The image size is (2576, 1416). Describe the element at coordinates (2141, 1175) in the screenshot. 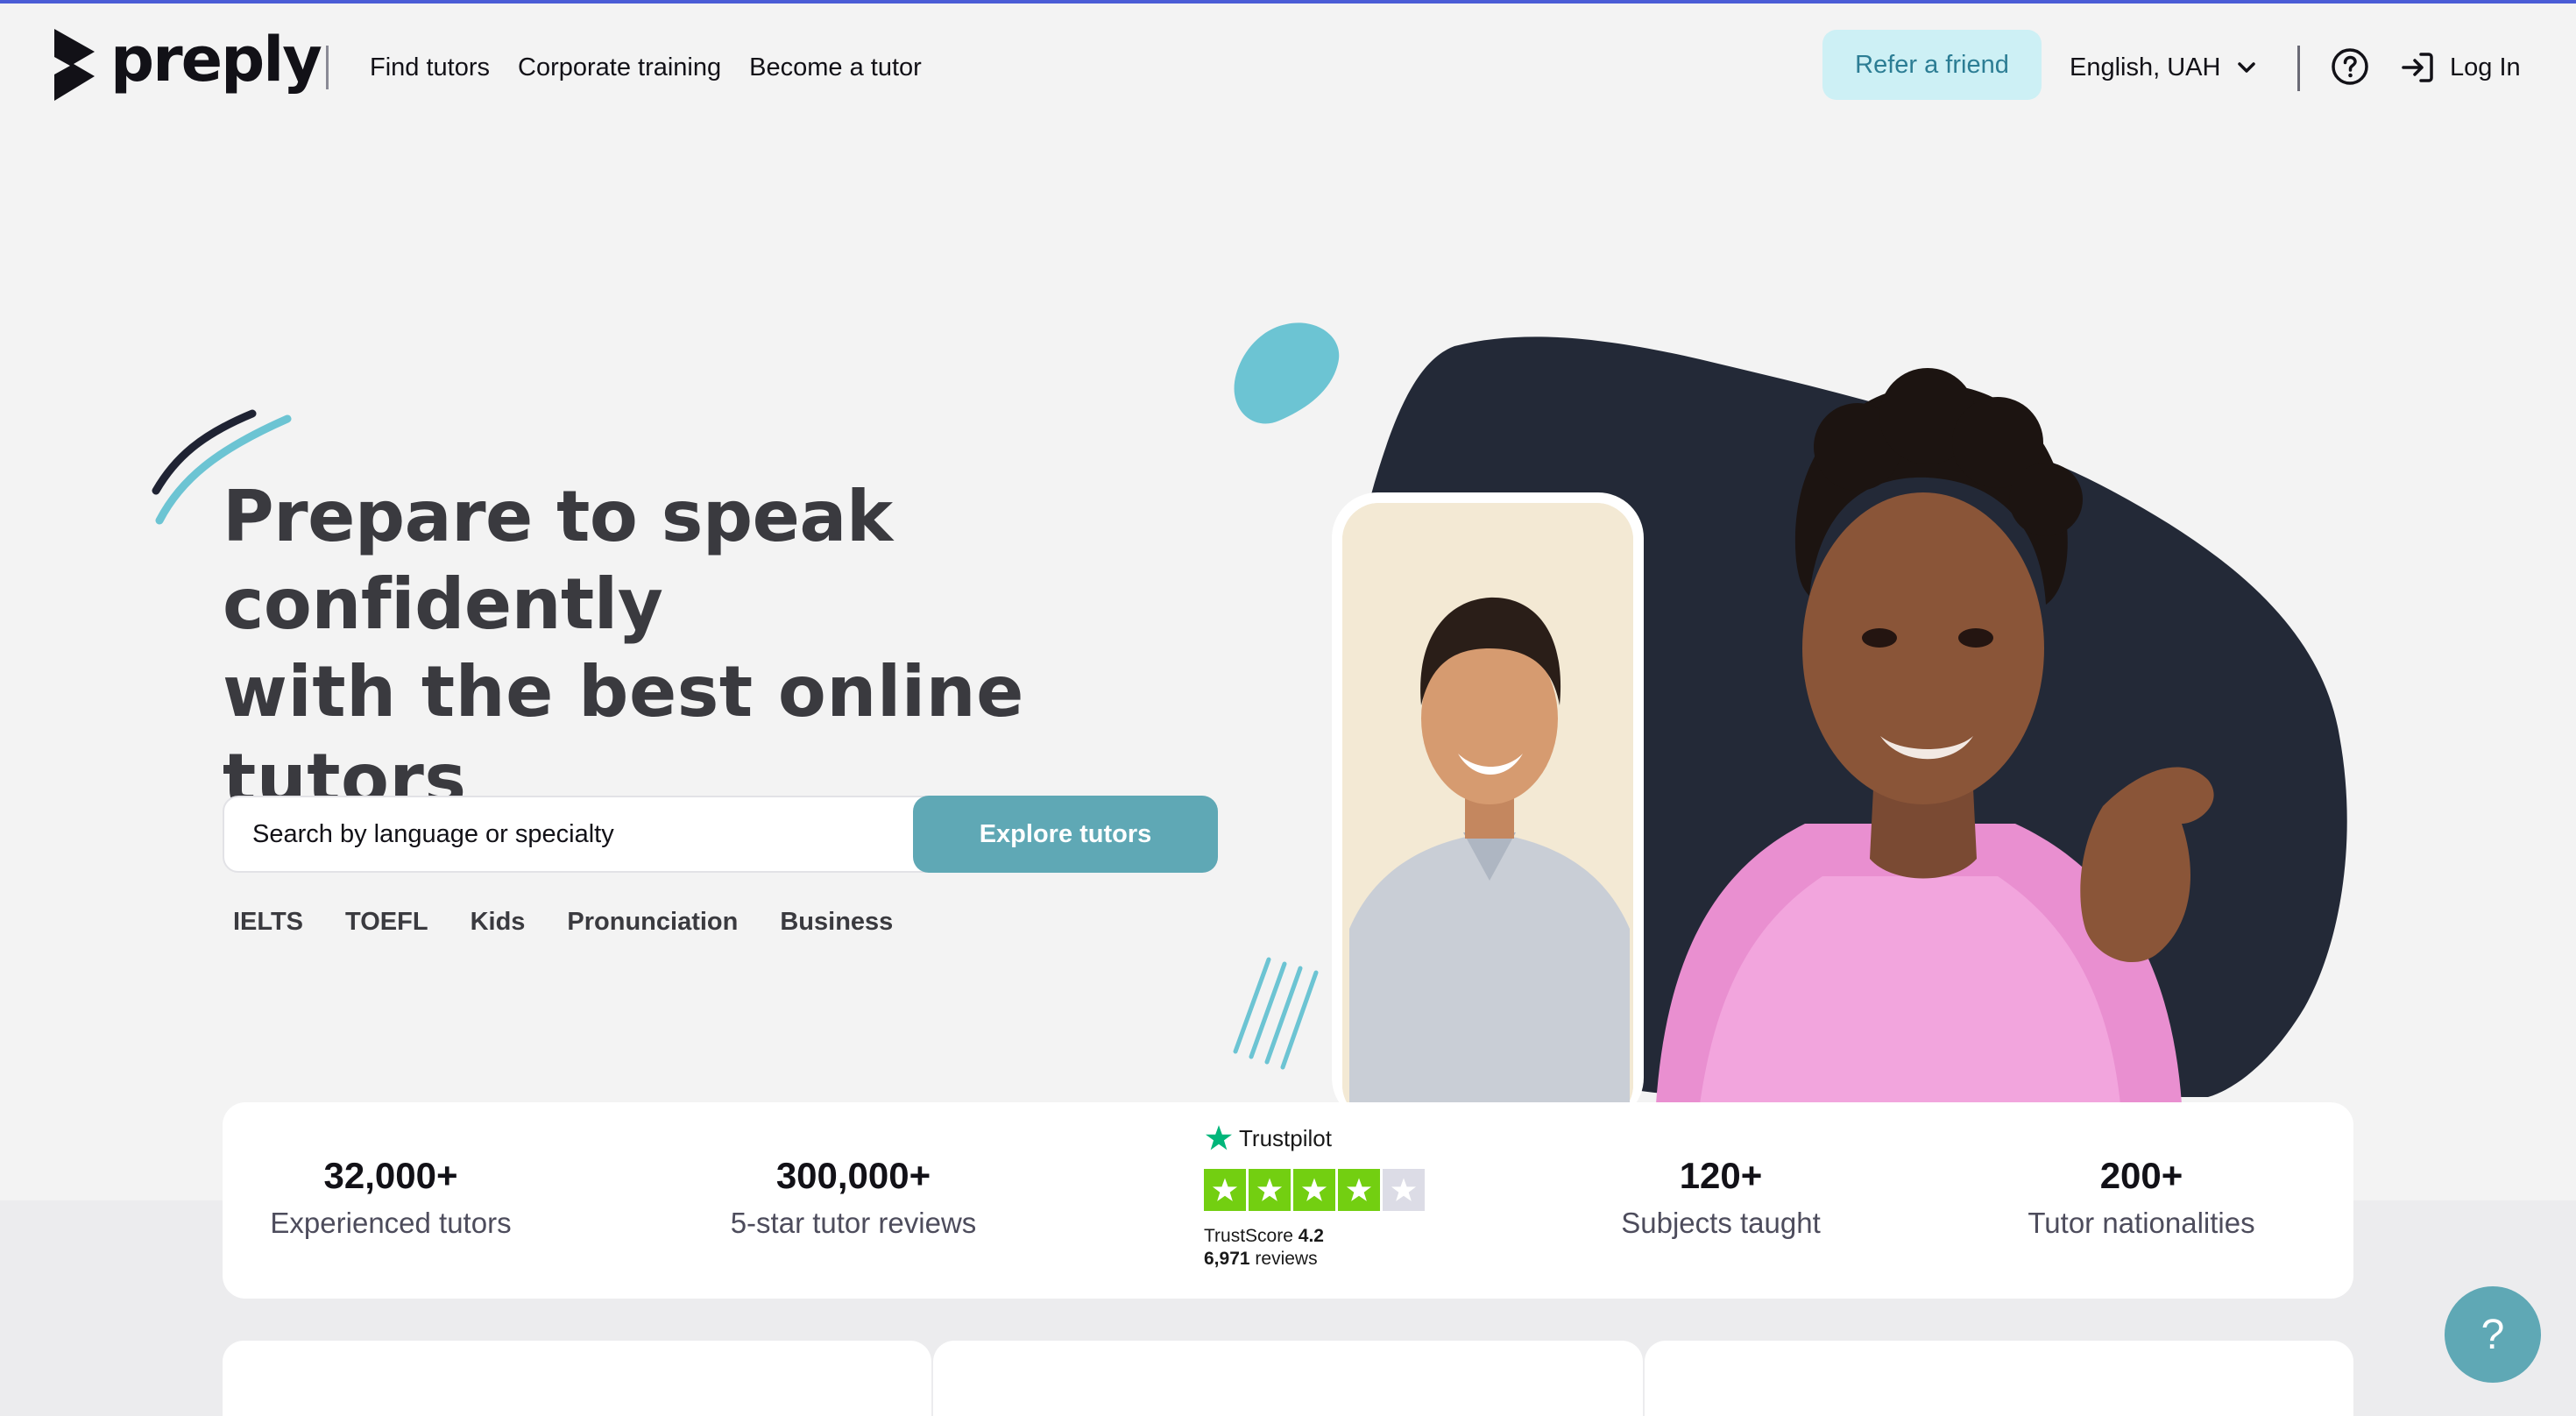

I see `stat-value: 200+` at that location.